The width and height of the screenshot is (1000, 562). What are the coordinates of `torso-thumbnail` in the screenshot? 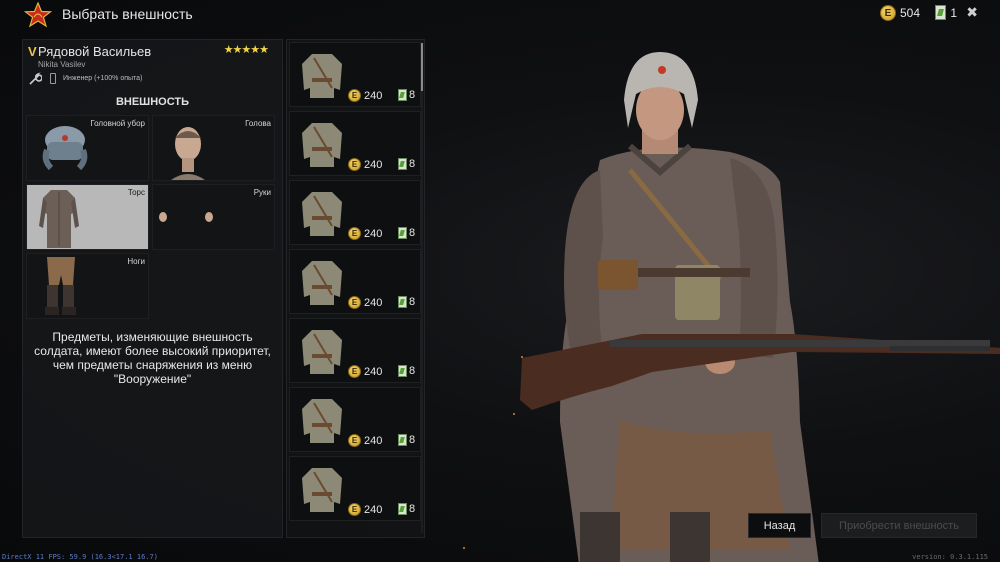 It's located at (59, 219).